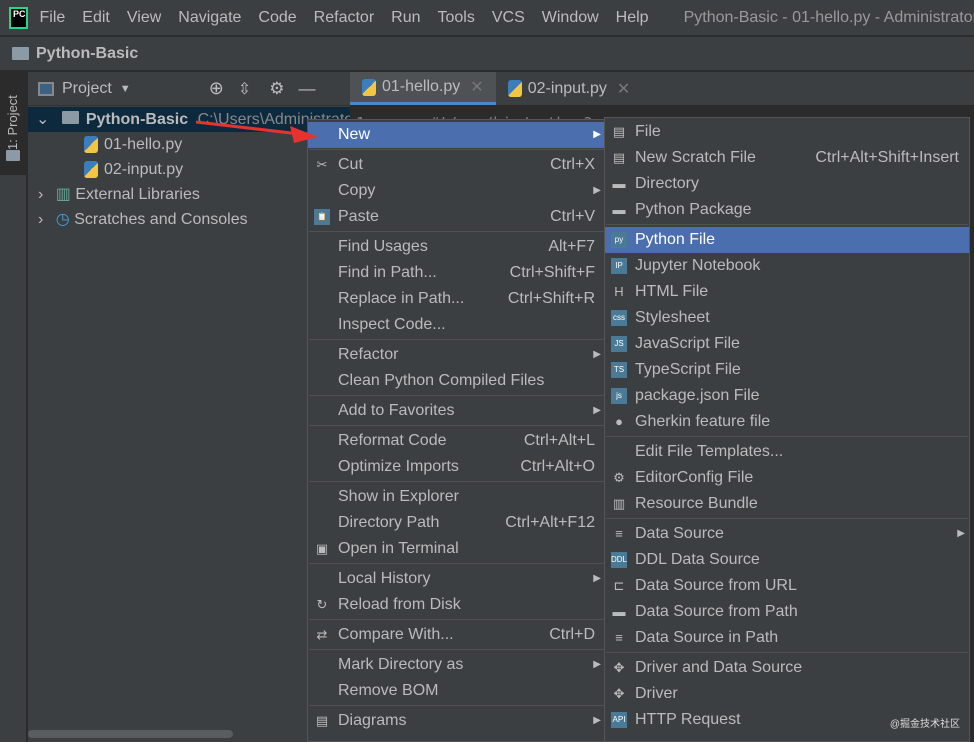 The image size is (974, 742). What do you see at coordinates (306, 89) in the screenshot?
I see `minimize-icon: —` at bounding box center [306, 89].